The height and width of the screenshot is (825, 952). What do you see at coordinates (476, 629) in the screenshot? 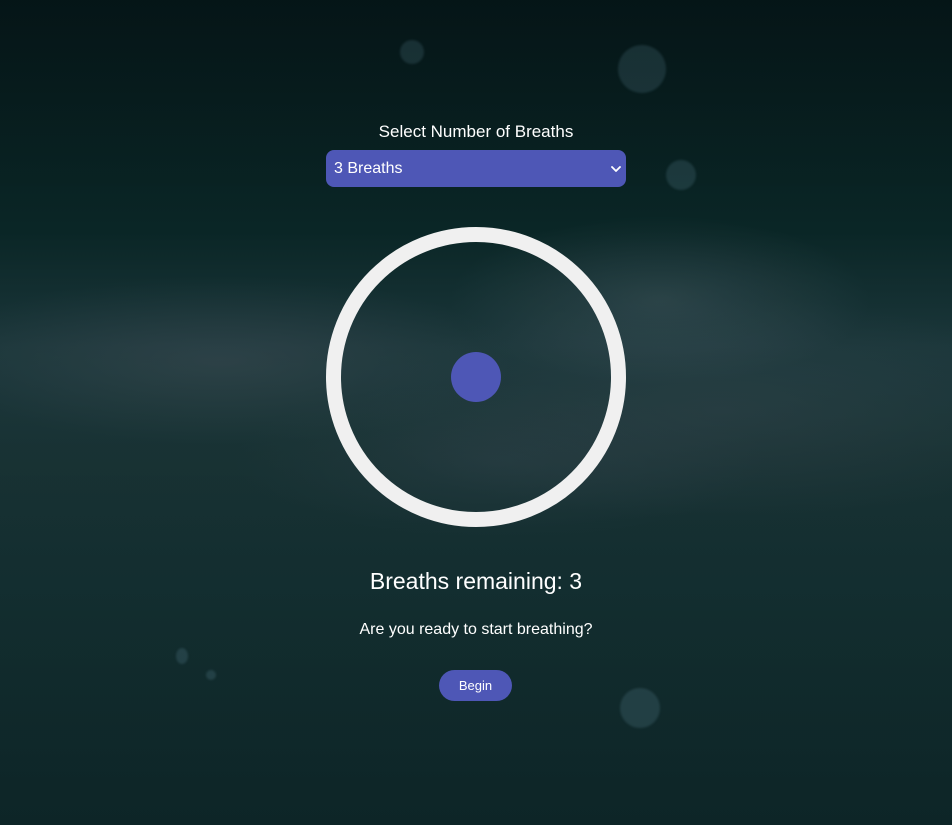
I see `ready-prompt-text: Are you ready to start breathing?` at bounding box center [476, 629].